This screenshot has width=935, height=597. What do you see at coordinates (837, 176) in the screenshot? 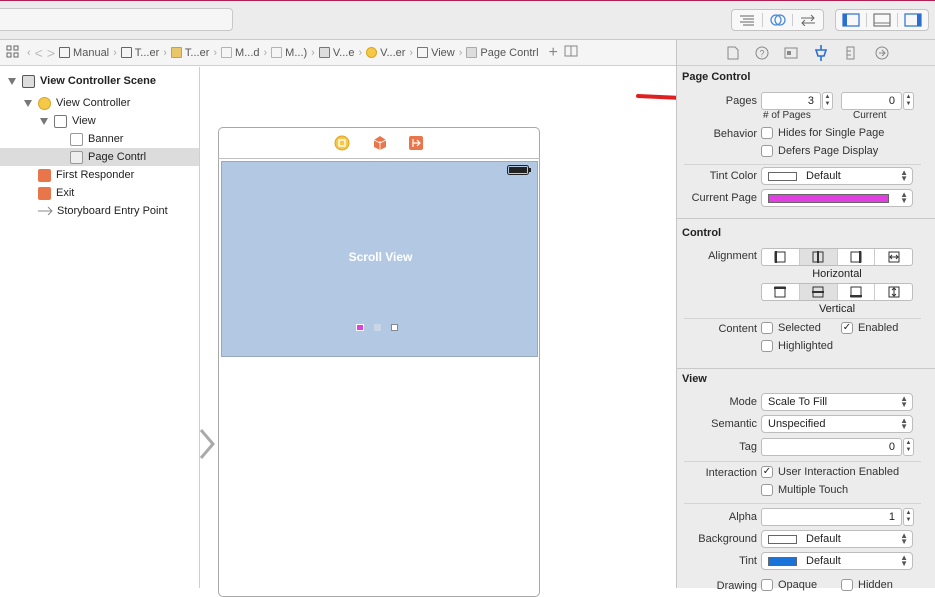
I see `tint-color-popup: Default ▲ ▼` at bounding box center [837, 176].